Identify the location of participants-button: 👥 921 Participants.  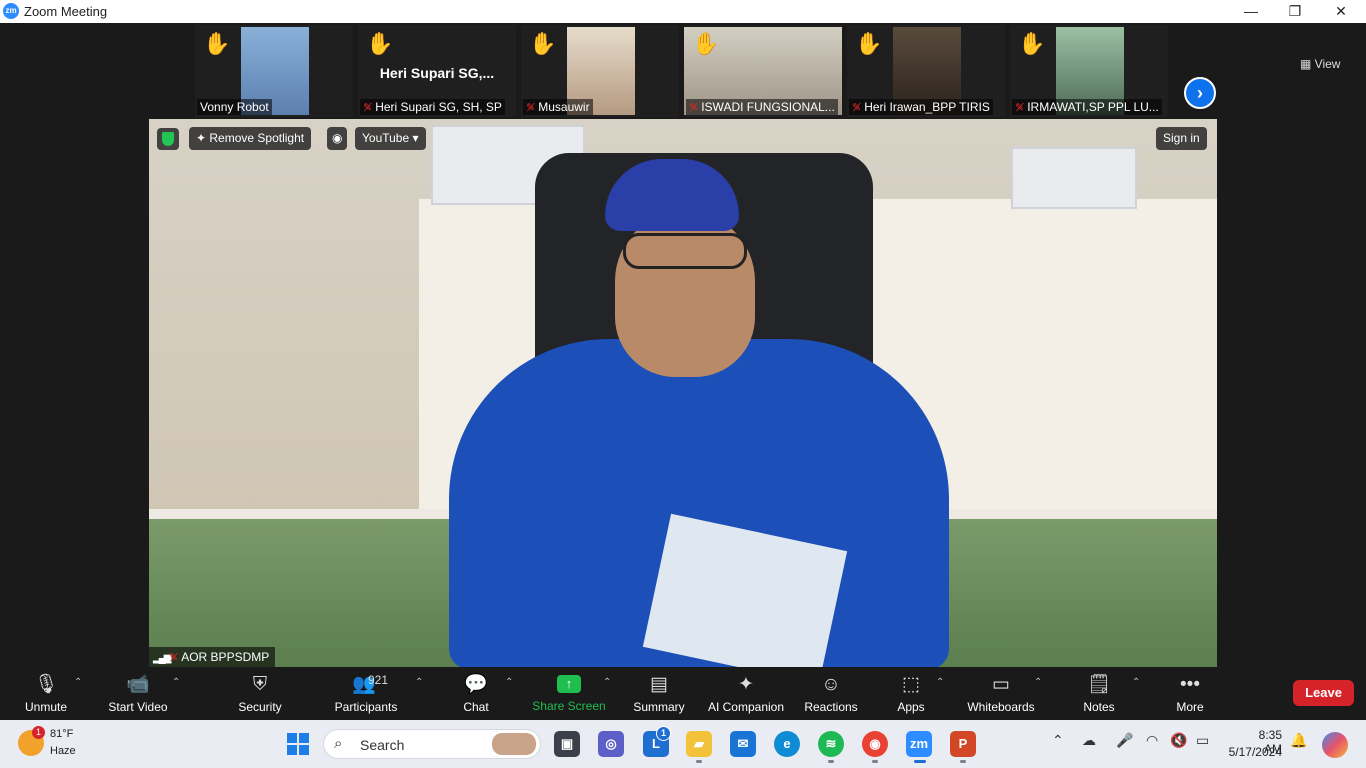
(366, 693).